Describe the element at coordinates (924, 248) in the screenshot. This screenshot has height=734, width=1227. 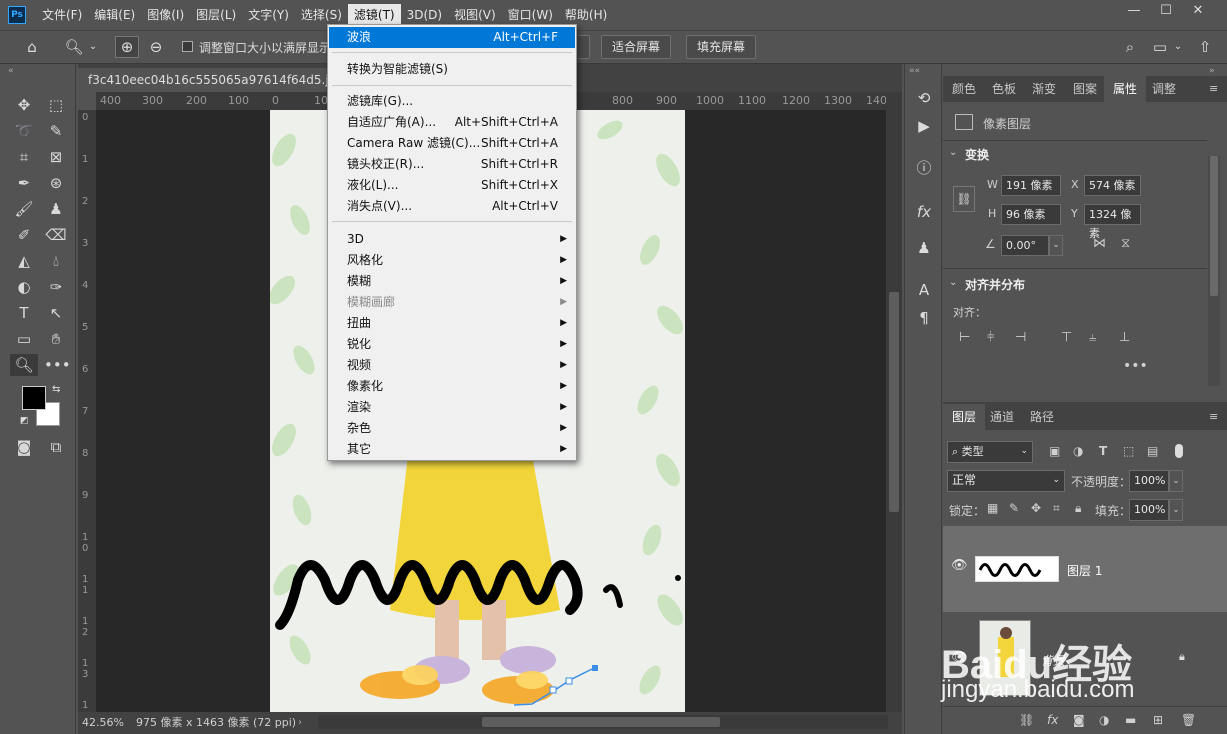
I see `clone-source-icon: ♟` at that location.